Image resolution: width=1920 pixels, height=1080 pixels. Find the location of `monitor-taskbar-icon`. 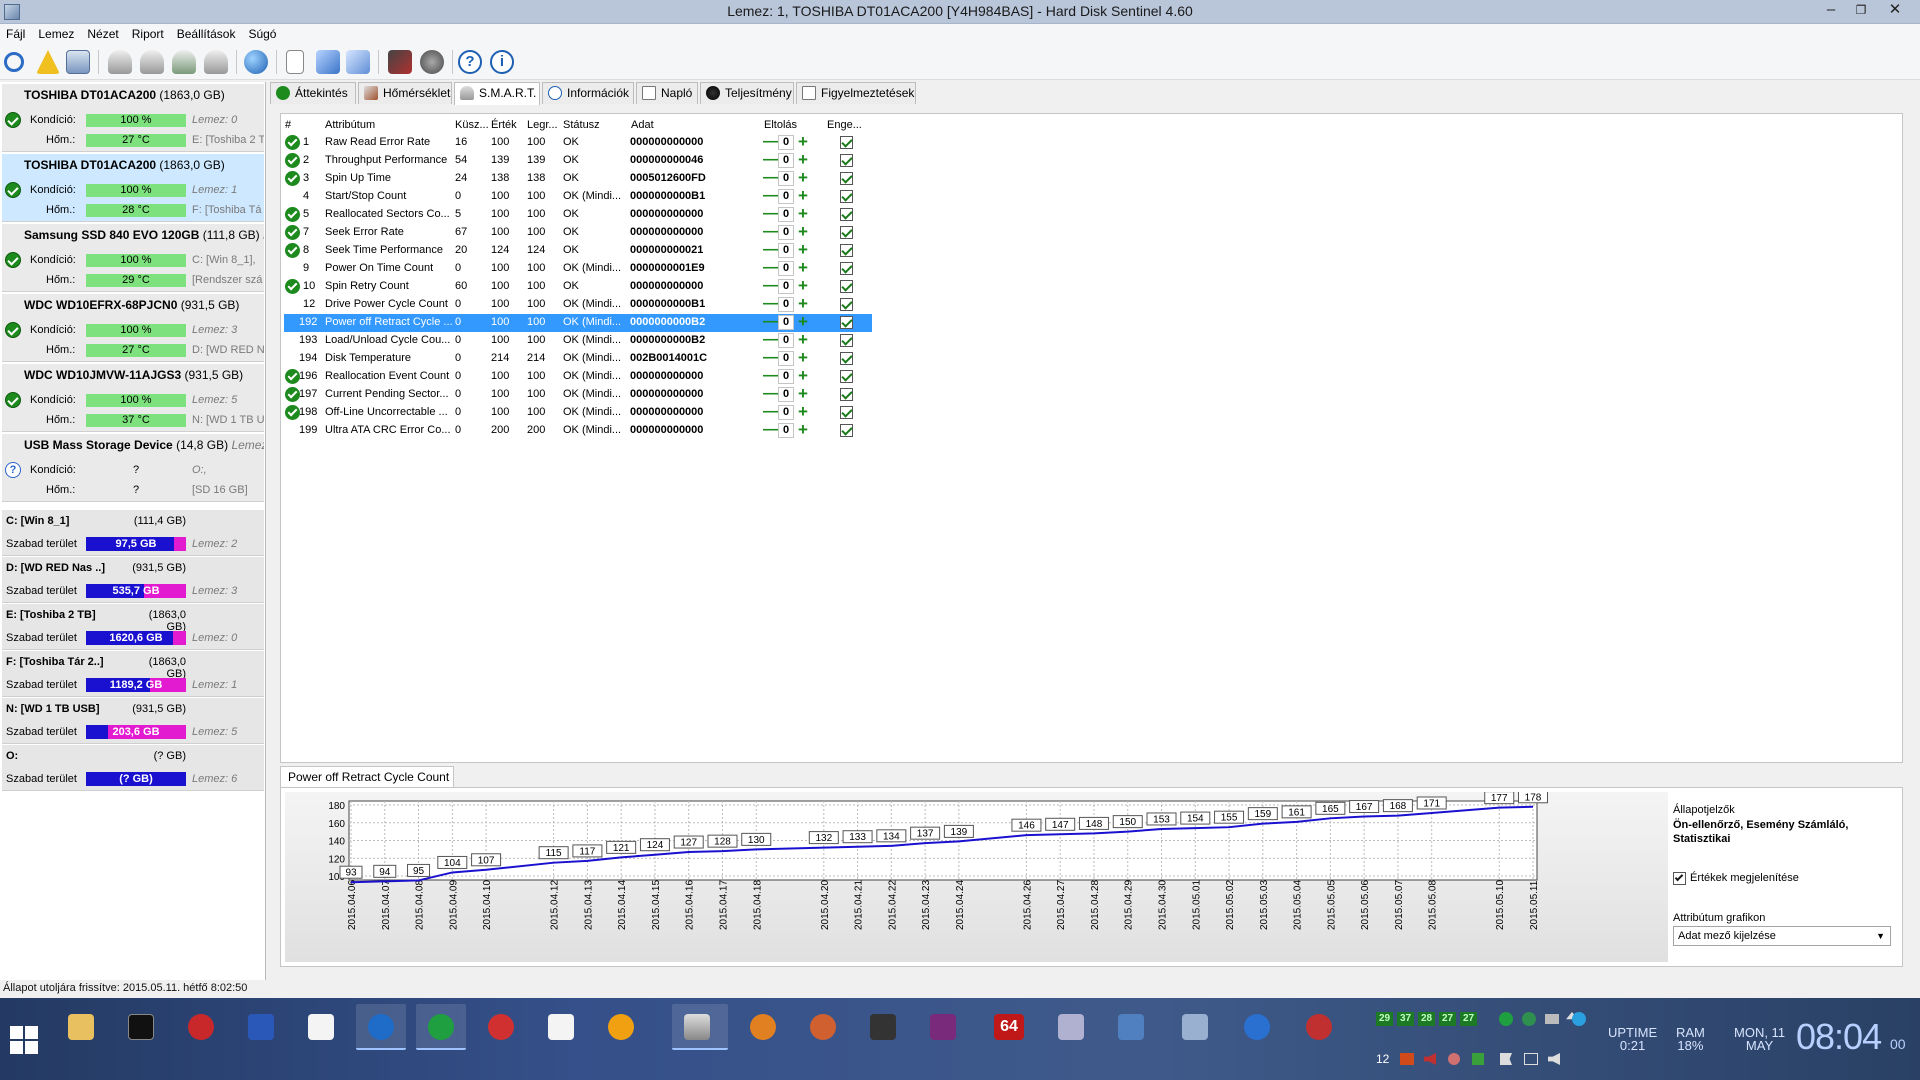

monitor-taskbar-icon is located at coordinates (1195, 1027).